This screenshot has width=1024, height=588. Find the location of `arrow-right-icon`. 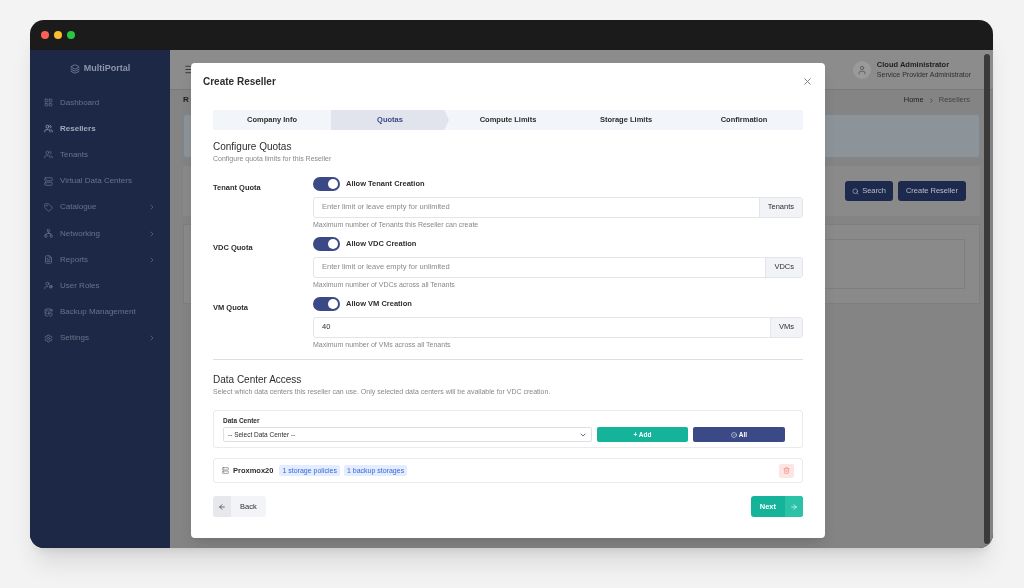

arrow-right-icon is located at coordinates (794, 506).